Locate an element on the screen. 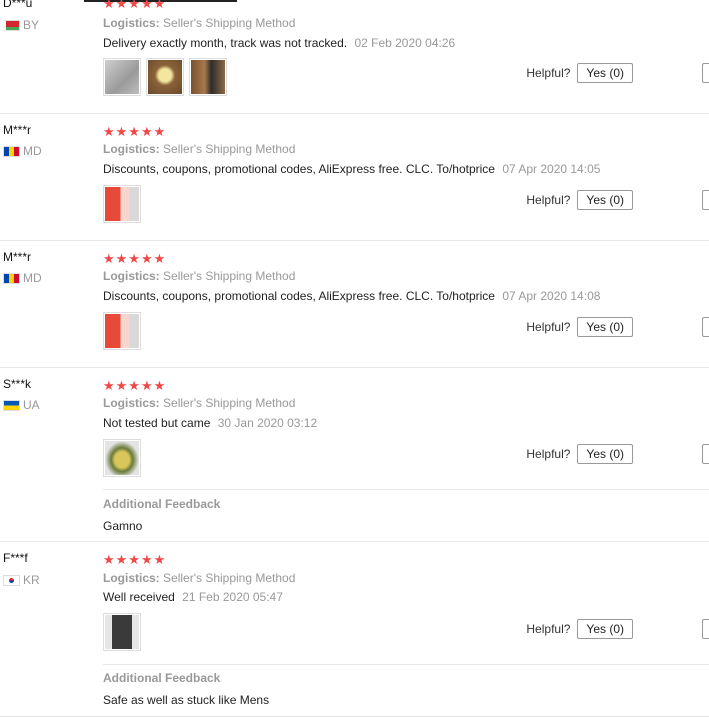  review-text: Not tested but came 30 Jan 2020 03:12 is located at coordinates (210, 423).